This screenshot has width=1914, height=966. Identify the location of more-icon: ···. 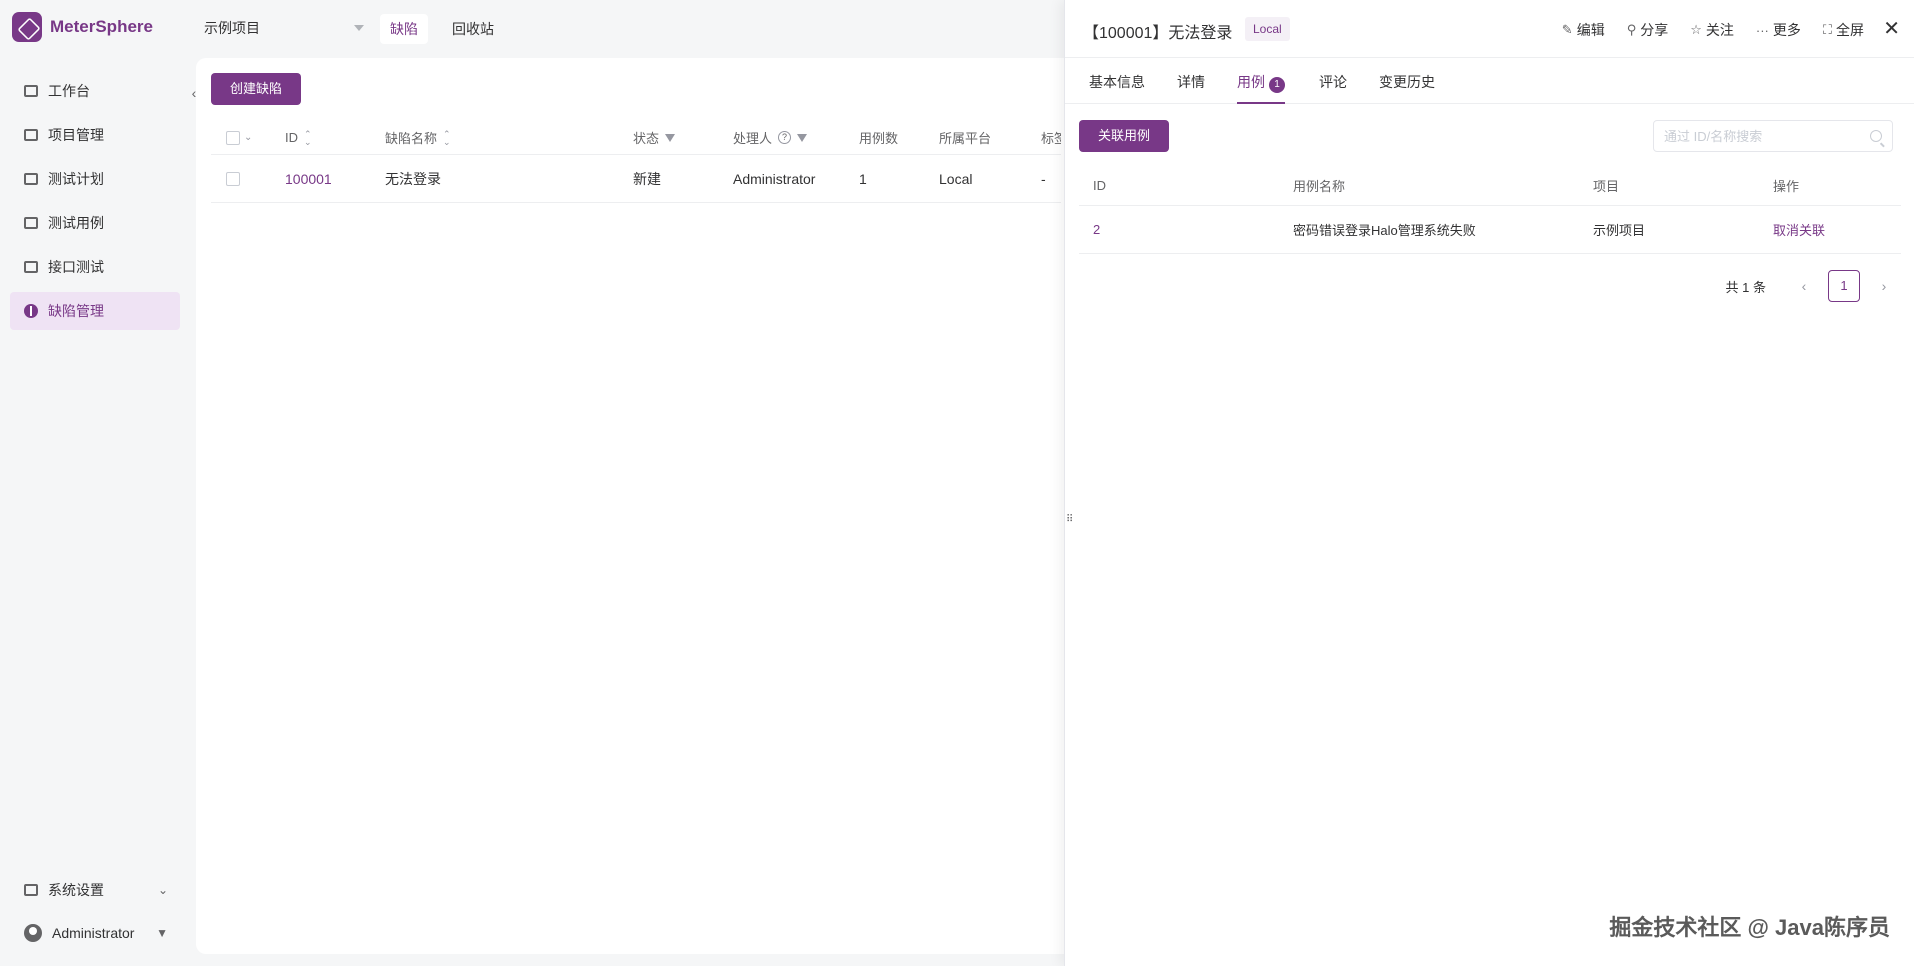
(1762, 30).